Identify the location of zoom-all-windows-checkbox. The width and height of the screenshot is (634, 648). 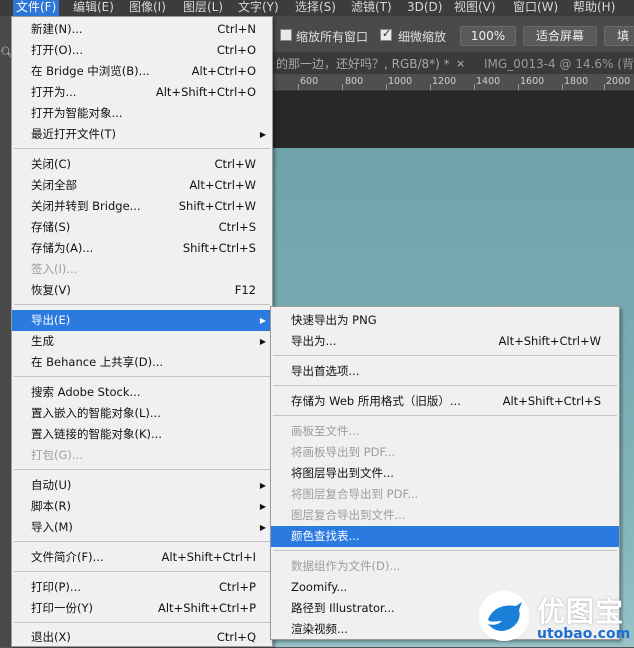
(286, 35).